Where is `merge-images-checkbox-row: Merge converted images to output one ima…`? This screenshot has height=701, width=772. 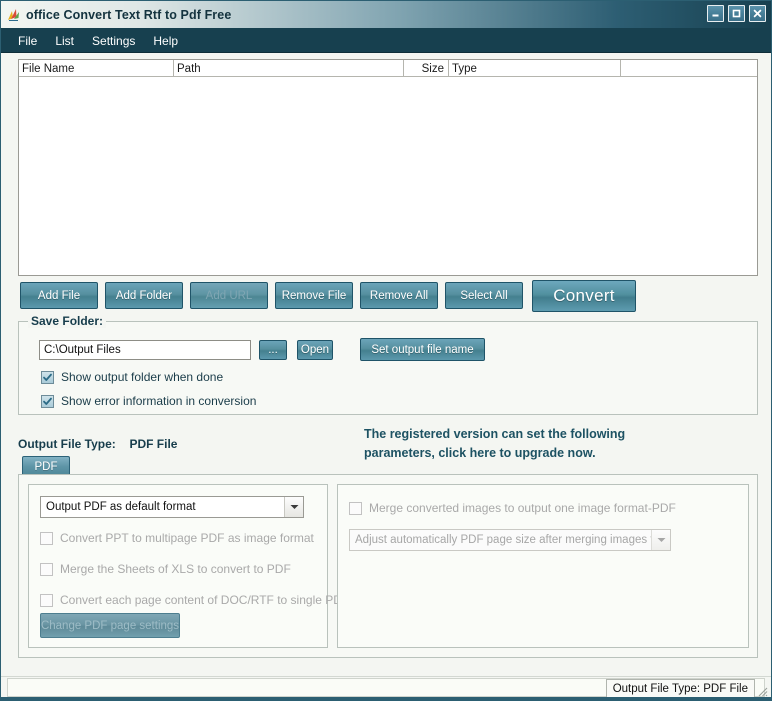 merge-images-checkbox-row: Merge converted images to output one ima… is located at coordinates (512, 508).